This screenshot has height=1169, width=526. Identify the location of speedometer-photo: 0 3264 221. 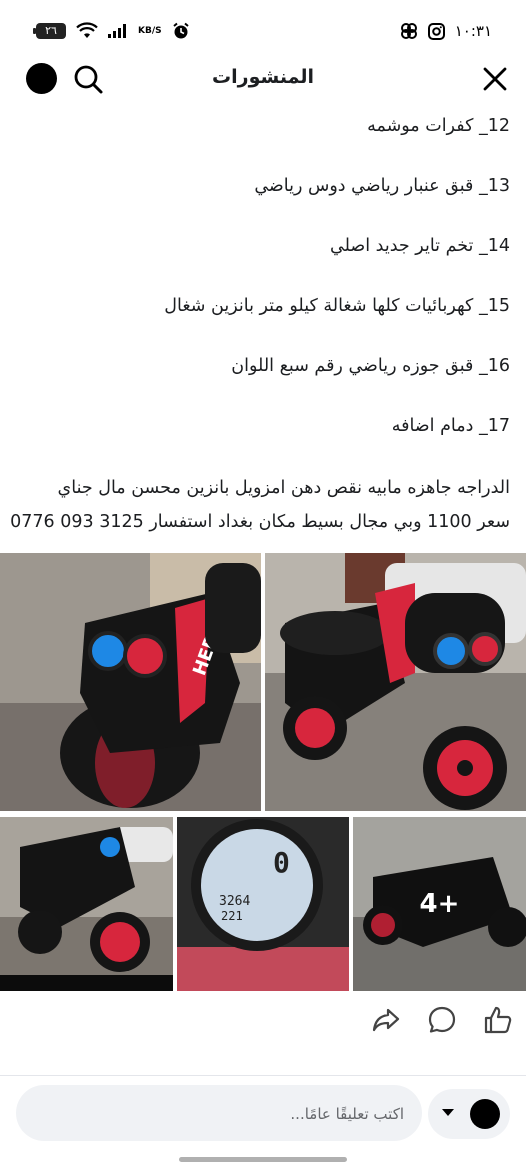
(263, 904).